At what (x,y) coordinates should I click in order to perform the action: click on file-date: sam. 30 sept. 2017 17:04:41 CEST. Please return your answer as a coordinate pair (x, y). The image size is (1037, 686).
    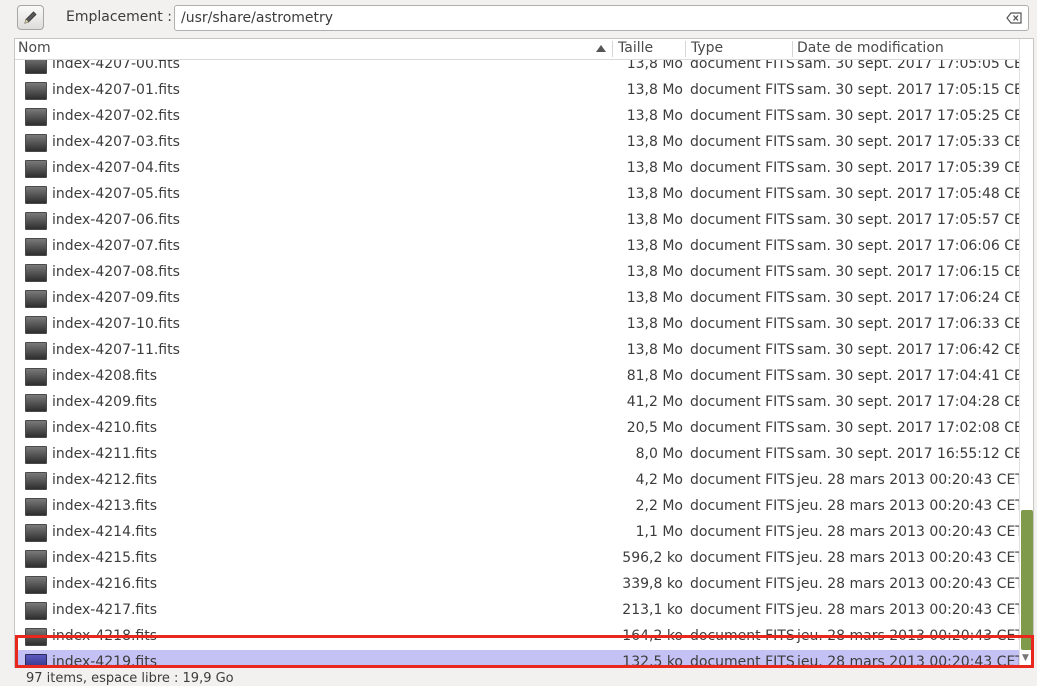
    Looking at the image, I should click on (908, 376).